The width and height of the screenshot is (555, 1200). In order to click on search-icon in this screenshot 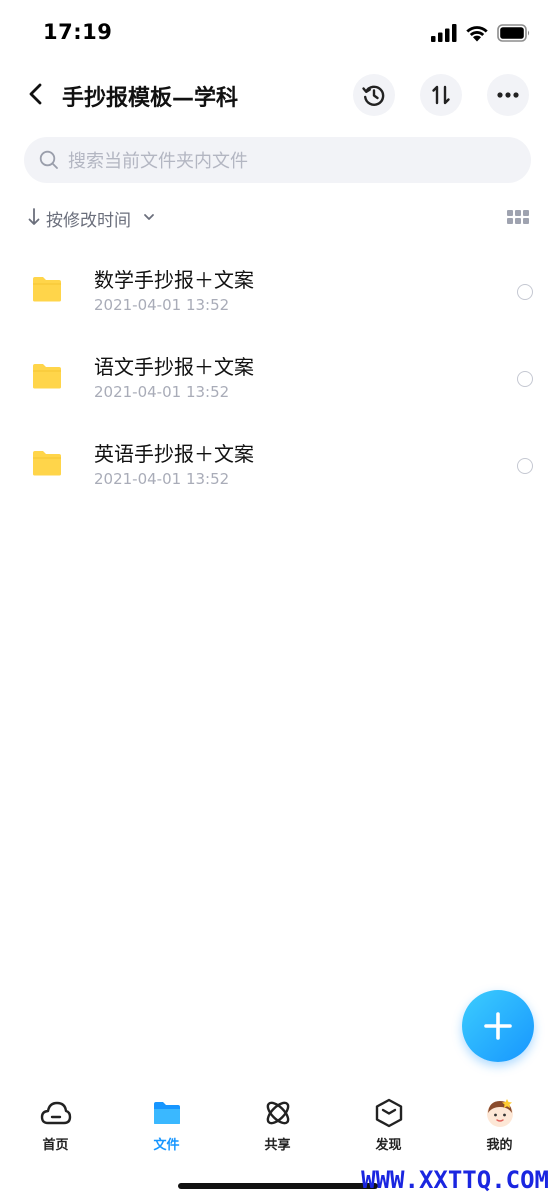, I will do `click(49, 160)`.